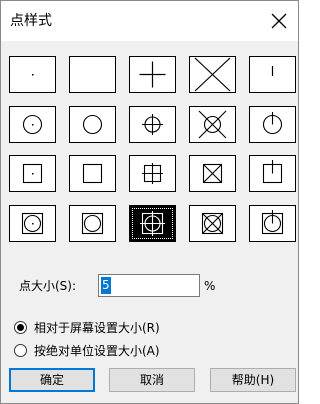 Image resolution: width=320 pixels, height=404 pixels. I want to click on style-point-square-plus, so click(152, 173).